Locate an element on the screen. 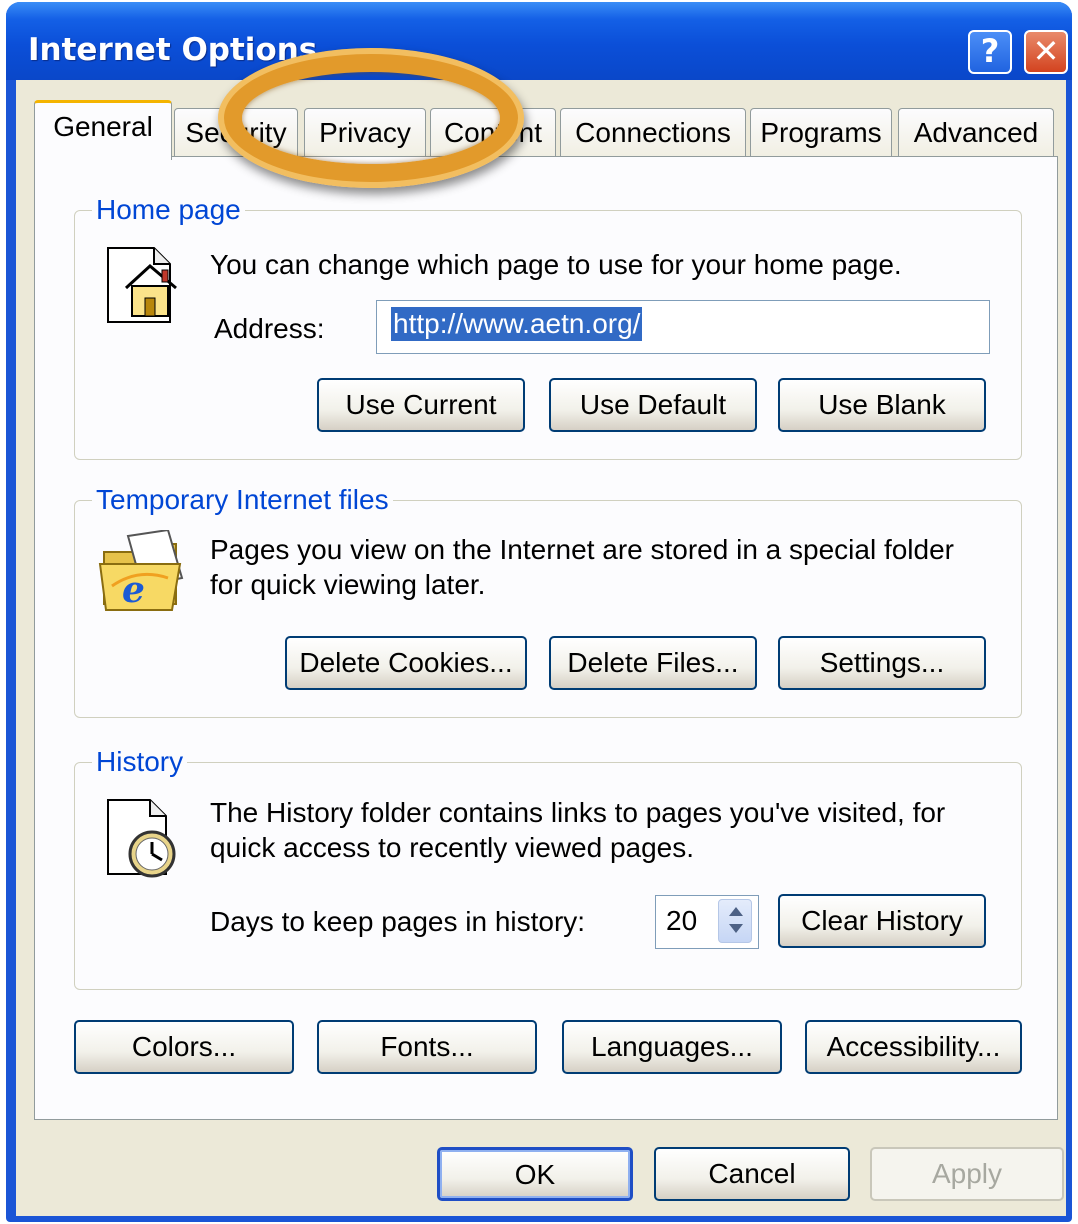 This screenshot has height=1224, width=1078. address-value: http://www.aetn.org/ is located at coordinates (517, 324).